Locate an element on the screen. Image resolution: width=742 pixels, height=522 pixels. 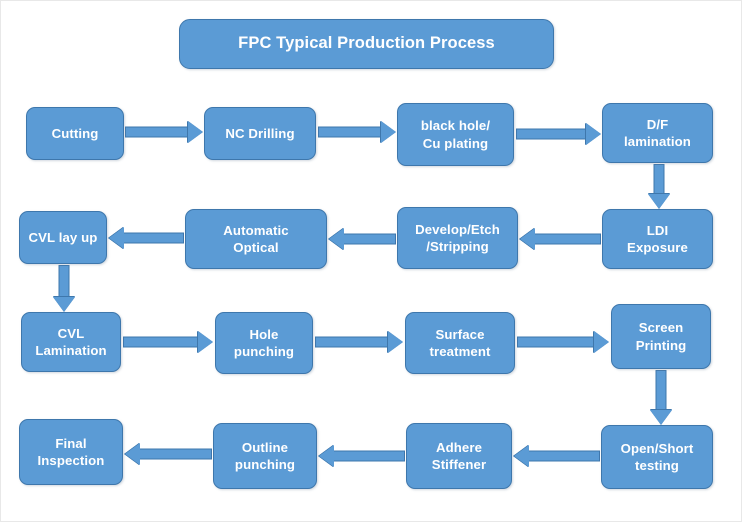
arrow-df-lamination-to-ldi-exposure is located at coordinates (659, 186).